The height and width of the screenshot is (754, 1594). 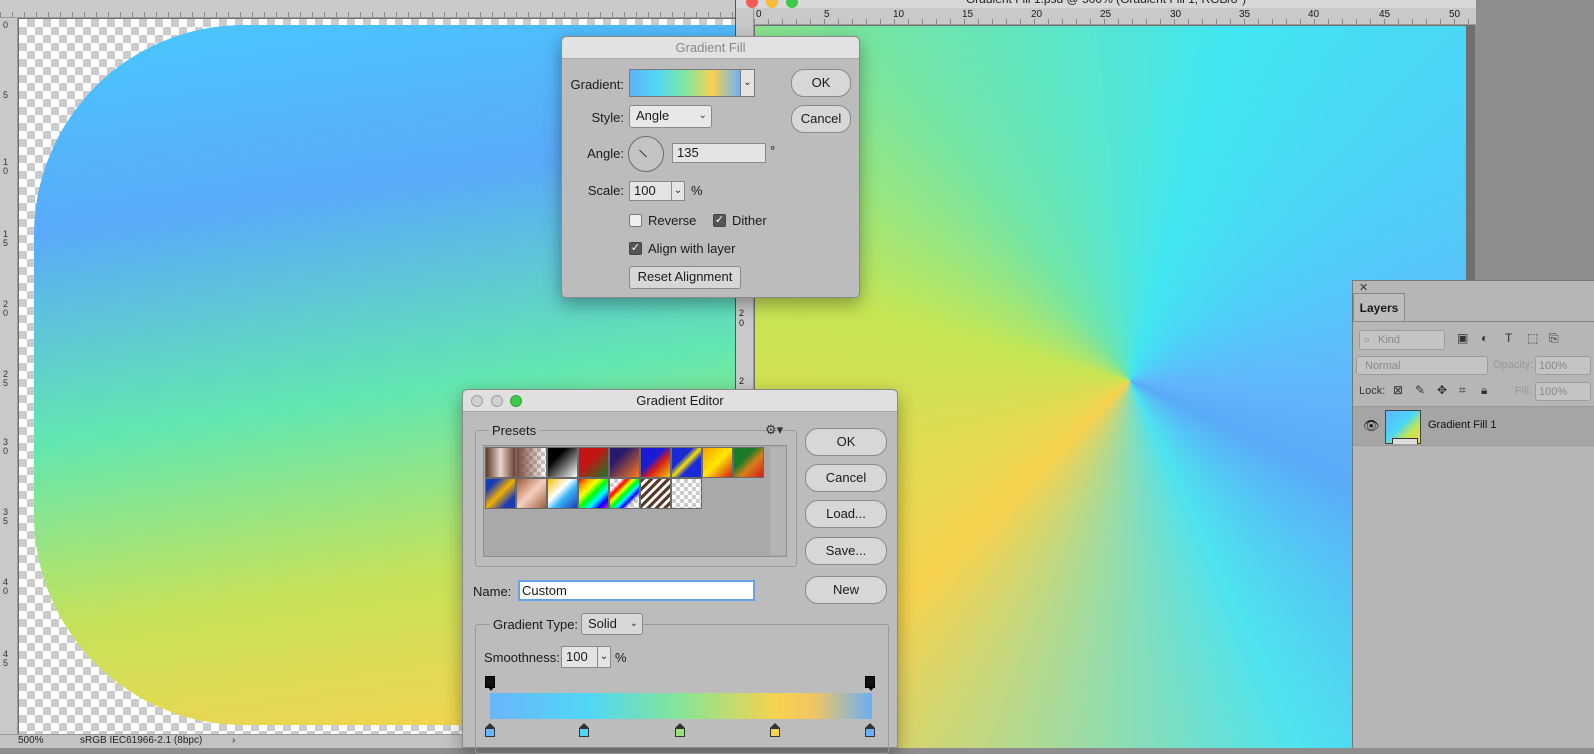 I want to click on name-input: Custom, so click(x=636, y=590).